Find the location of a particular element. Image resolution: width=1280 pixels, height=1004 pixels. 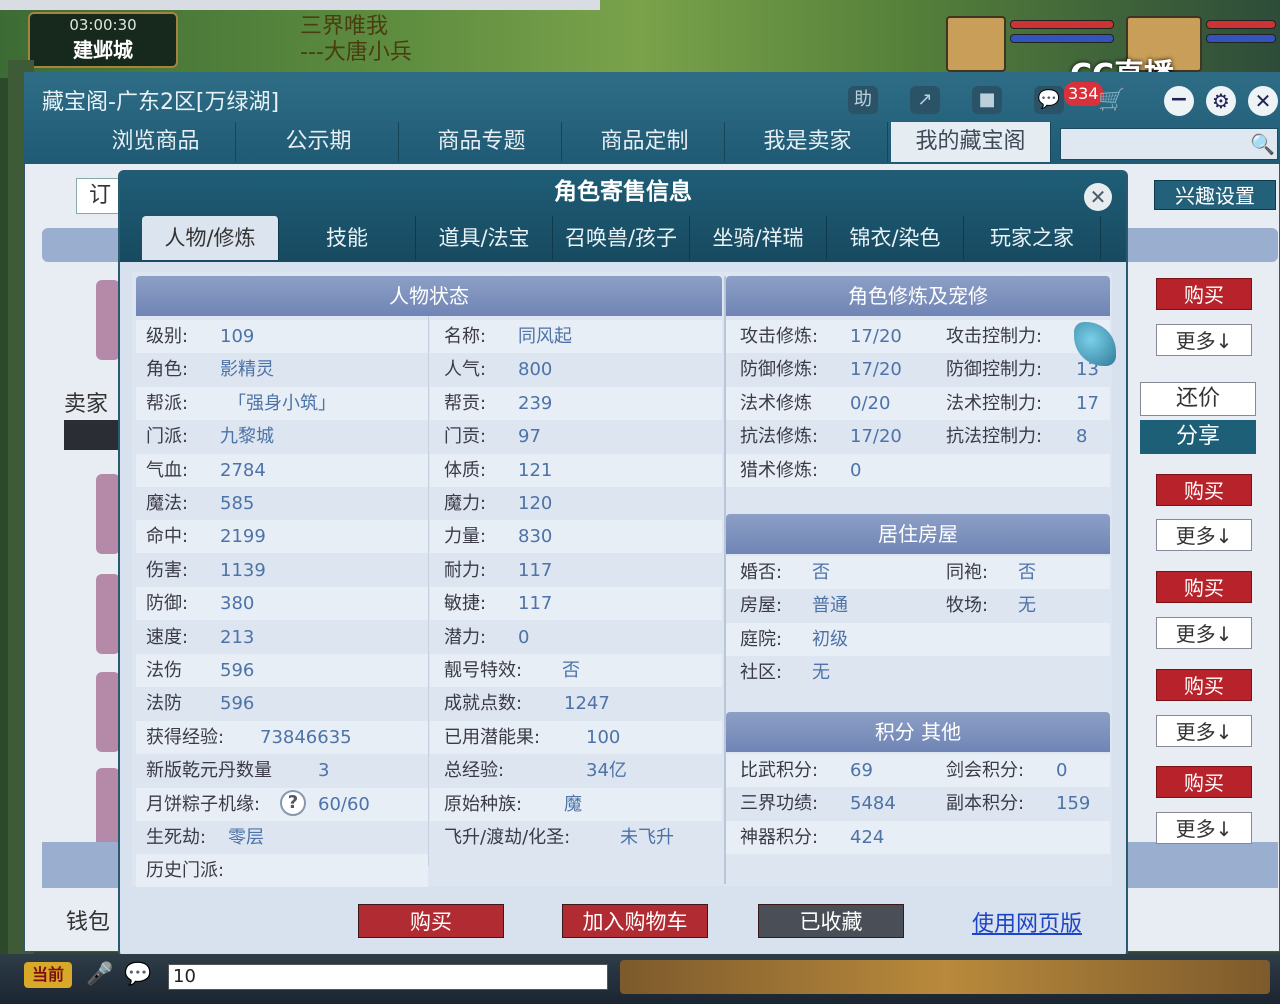

status-left-3-value: 九黎城 is located at coordinates (247, 437).